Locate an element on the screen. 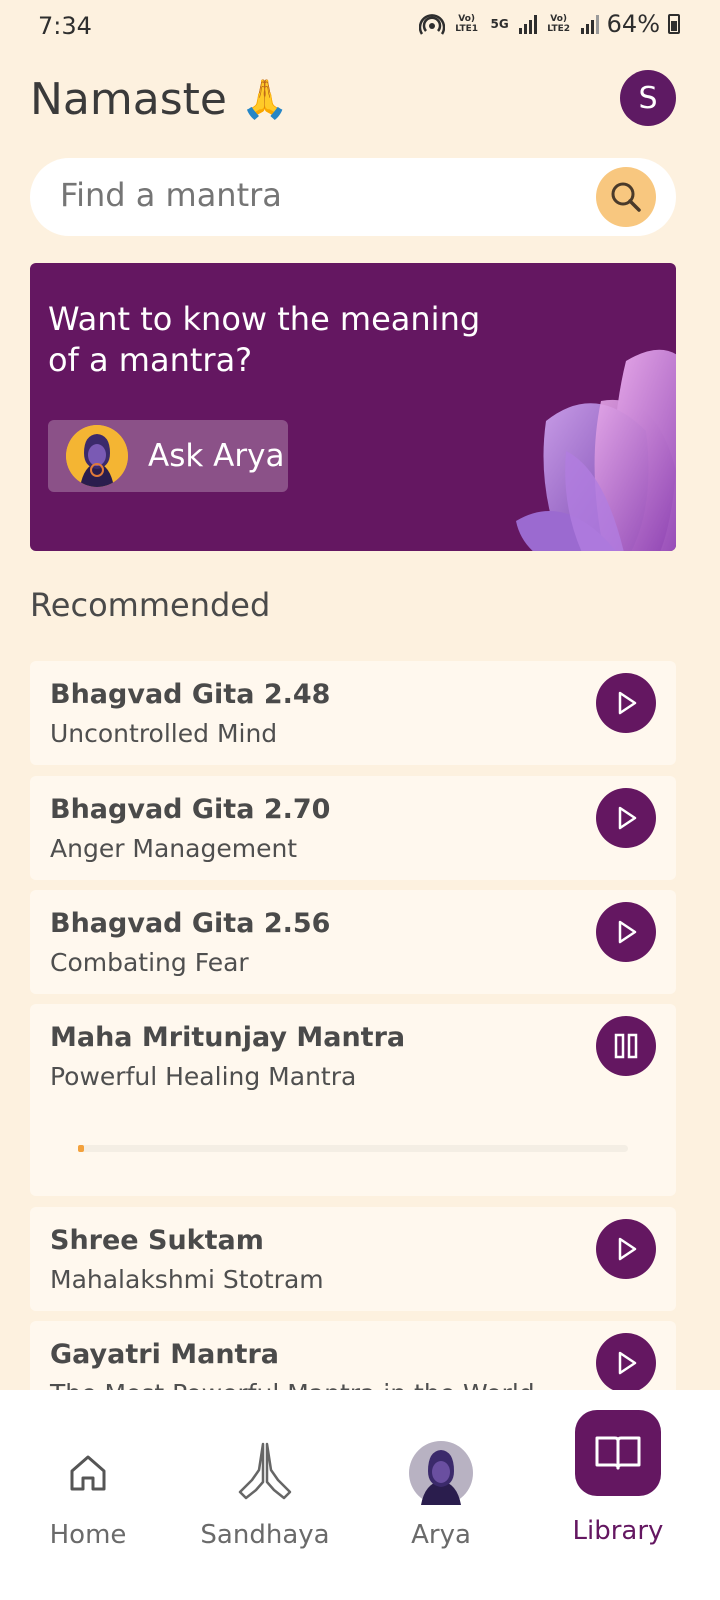  arya-avatar-icon is located at coordinates (97, 456).